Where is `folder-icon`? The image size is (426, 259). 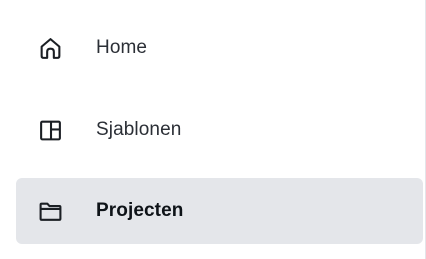 folder-icon is located at coordinates (50, 211).